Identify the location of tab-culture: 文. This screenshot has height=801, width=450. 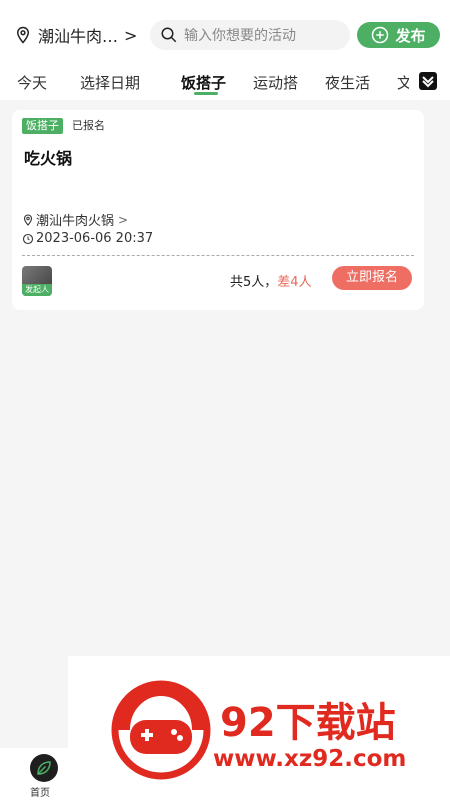
(403, 82).